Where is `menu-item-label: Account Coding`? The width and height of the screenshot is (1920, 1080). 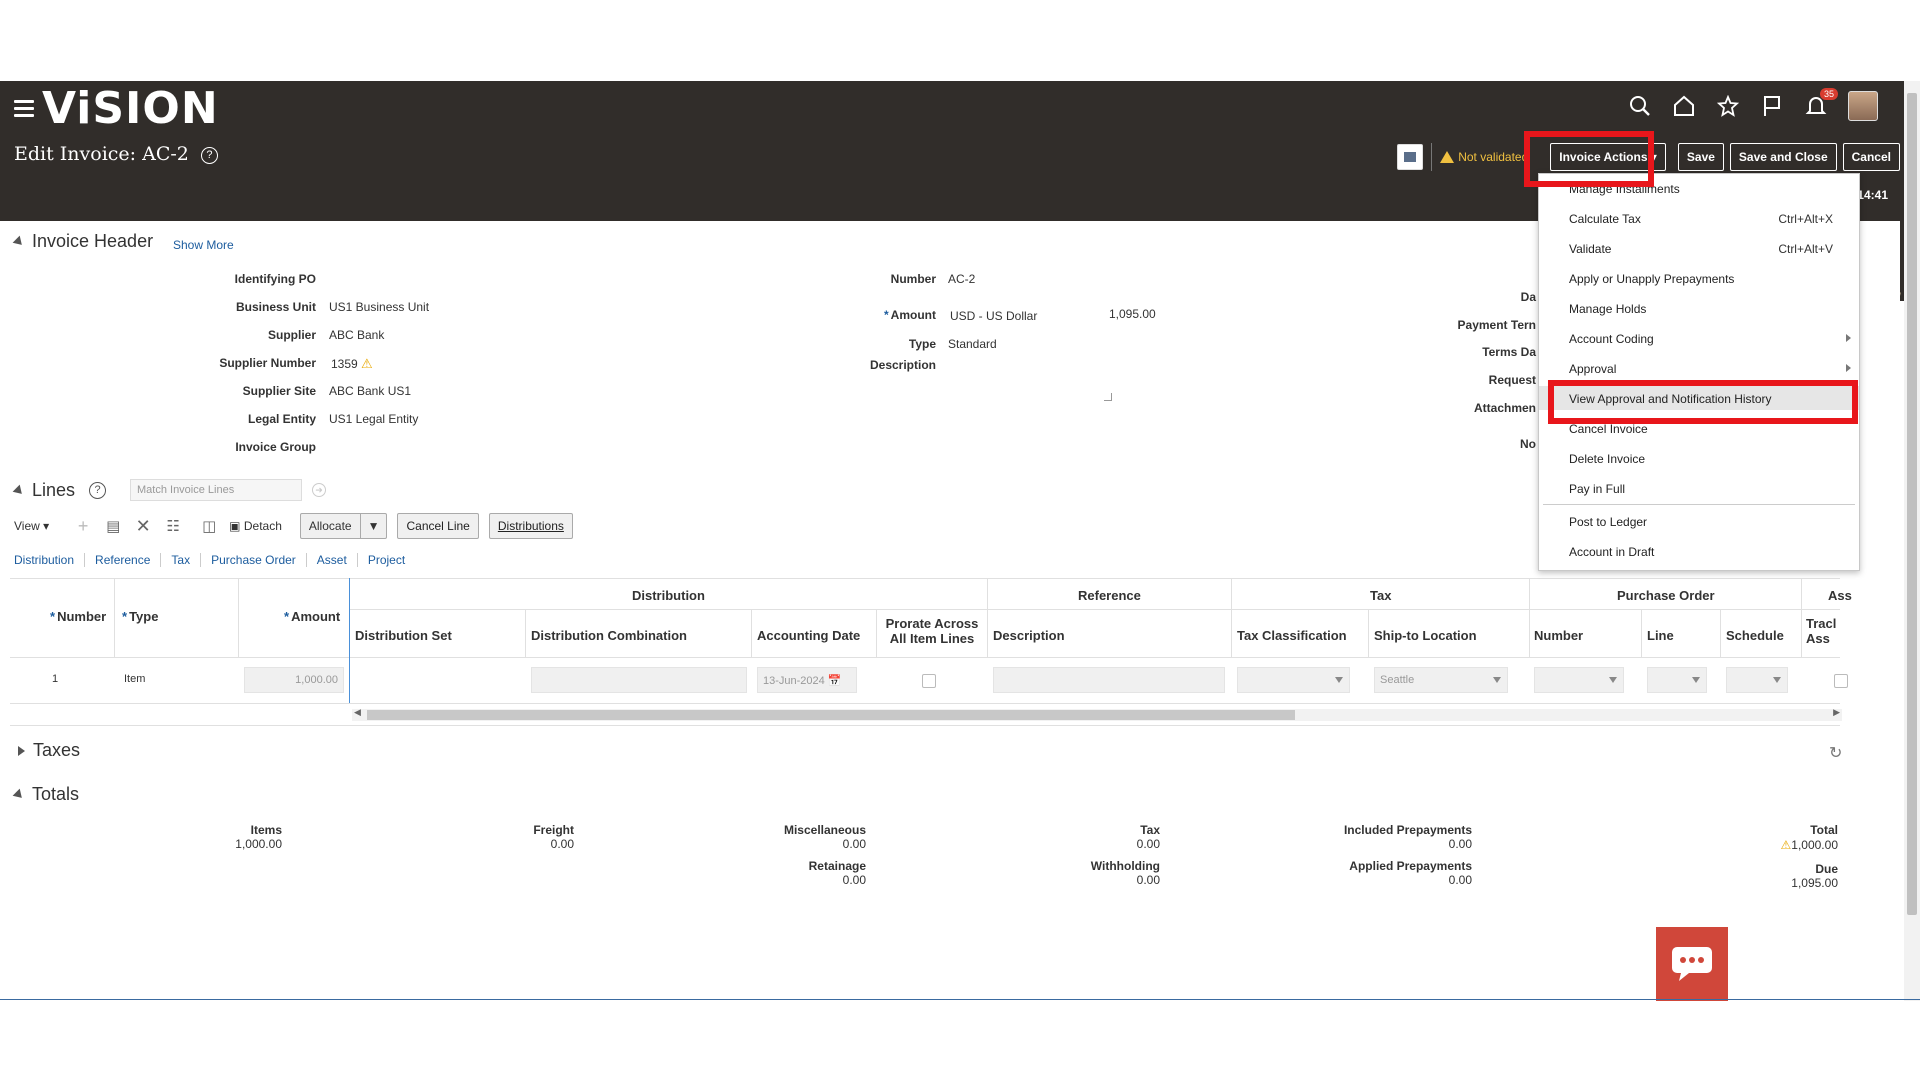
menu-item-label: Account Coding is located at coordinates (1611, 339).